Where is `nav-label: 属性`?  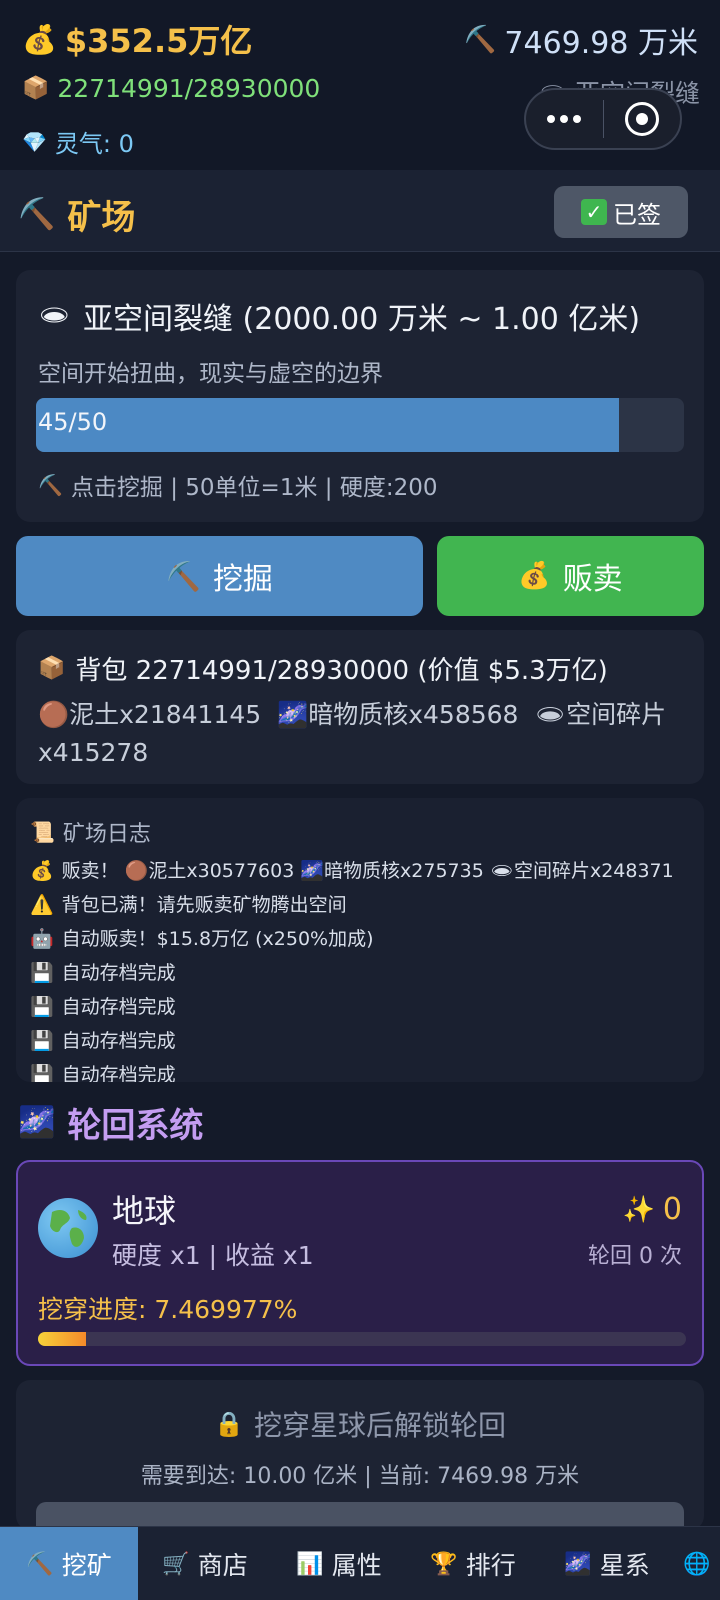
nav-label: 属性 is located at coordinates (356, 1565).